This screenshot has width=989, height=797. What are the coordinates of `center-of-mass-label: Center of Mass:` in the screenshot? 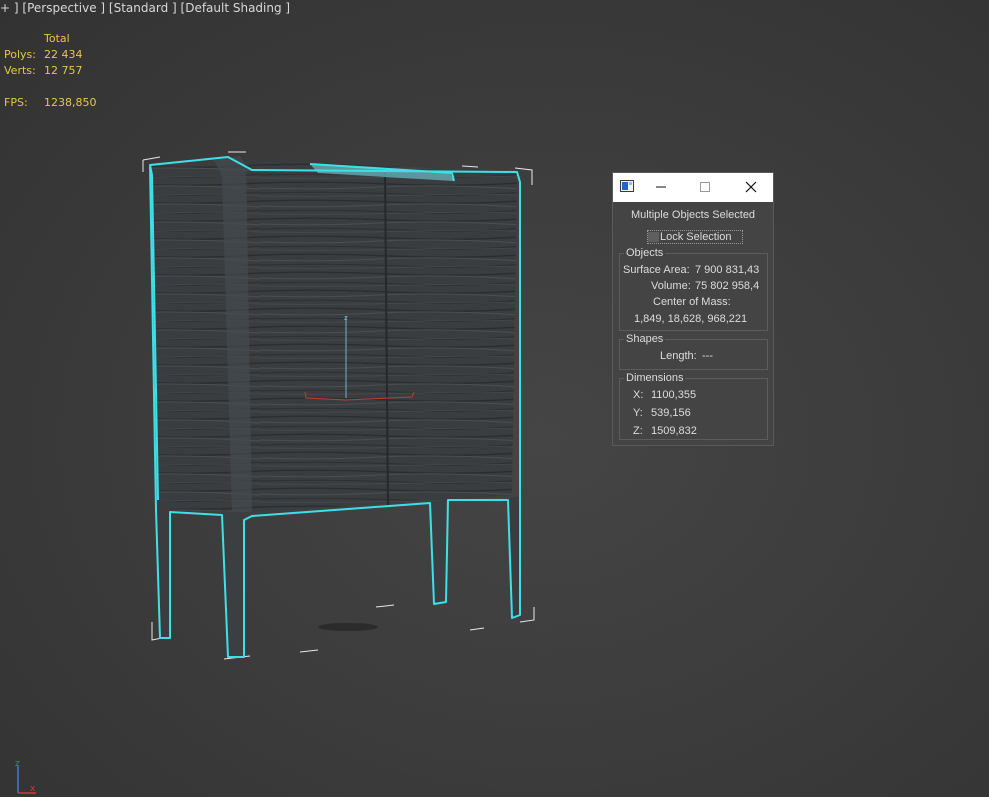 It's located at (692, 302).